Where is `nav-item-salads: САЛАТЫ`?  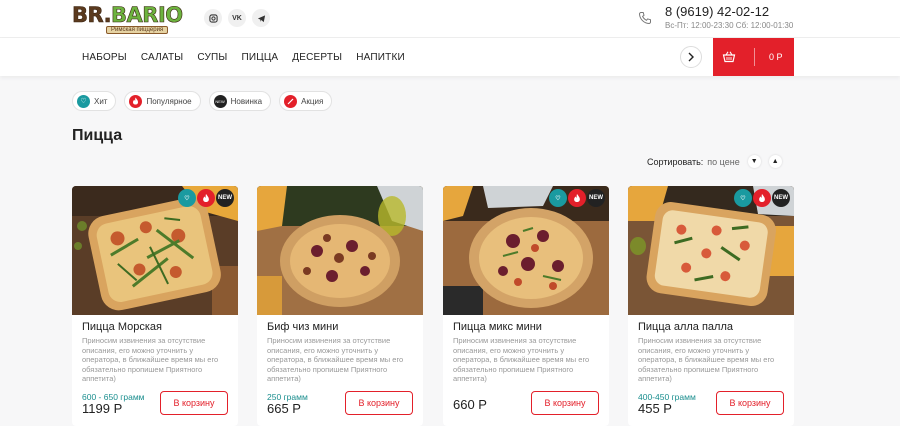
nav-item-salads: САЛАТЫ is located at coordinates (162, 57).